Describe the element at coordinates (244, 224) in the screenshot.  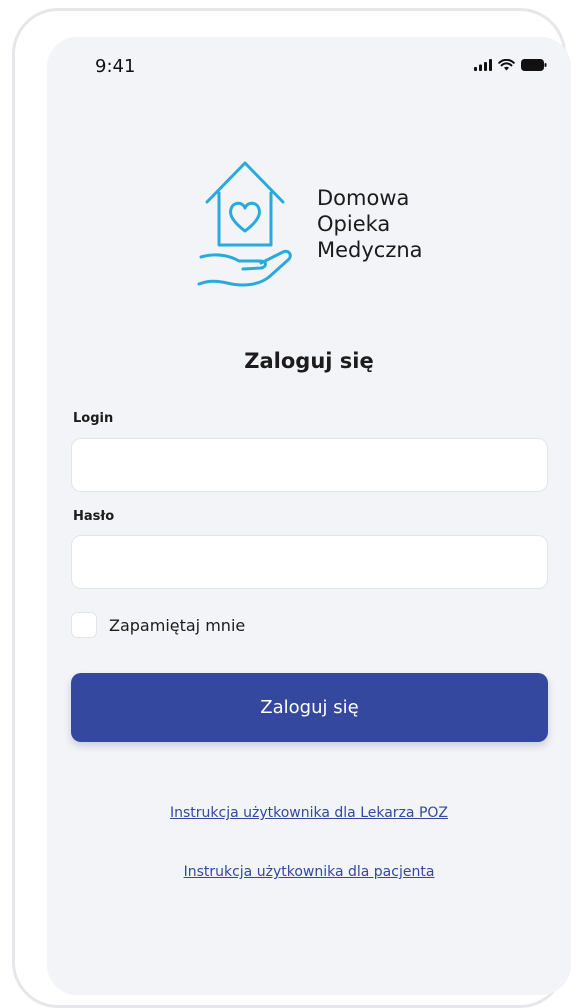
I see `house-heart-hand-icon` at that location.